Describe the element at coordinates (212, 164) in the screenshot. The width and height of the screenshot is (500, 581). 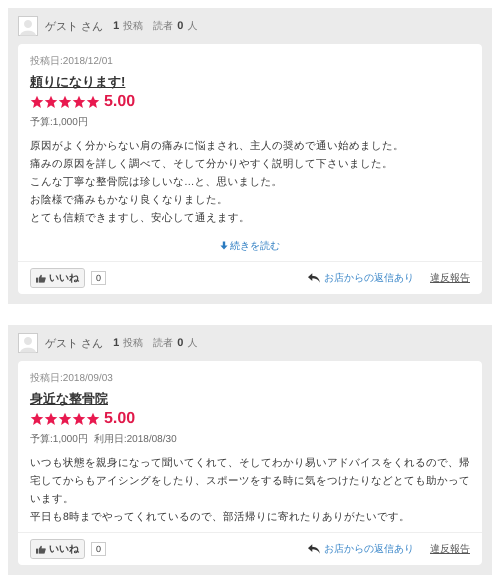
I see `review-text: 痛みの原因を詳しく調べて、そして分かりやすく説明して下さいました。` at that location.